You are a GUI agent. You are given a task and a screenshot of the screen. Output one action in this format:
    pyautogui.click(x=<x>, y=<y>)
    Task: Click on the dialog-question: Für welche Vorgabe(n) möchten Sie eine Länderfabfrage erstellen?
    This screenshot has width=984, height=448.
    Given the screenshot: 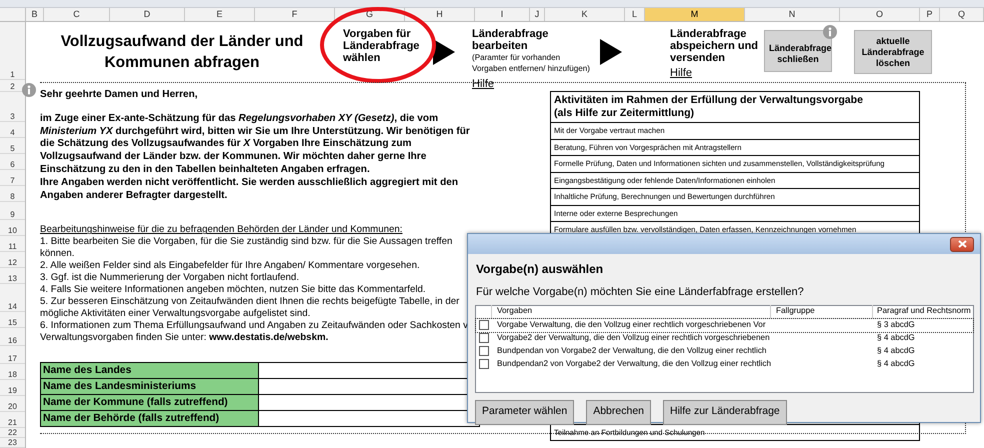 What is the action you would take?
    pyautogui.click(x=640, y=292)
    